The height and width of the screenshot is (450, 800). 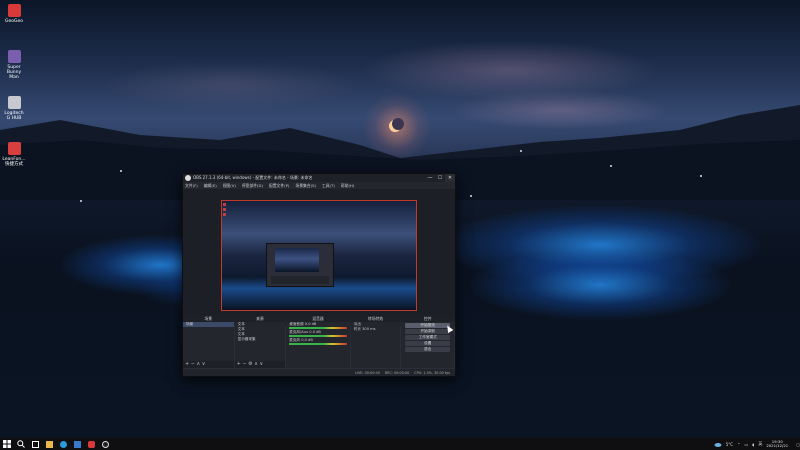 What do you see at coordinates (188, 178) in the screenshot?
I see `obs-logo-icon` at bounding box center [188, 178].